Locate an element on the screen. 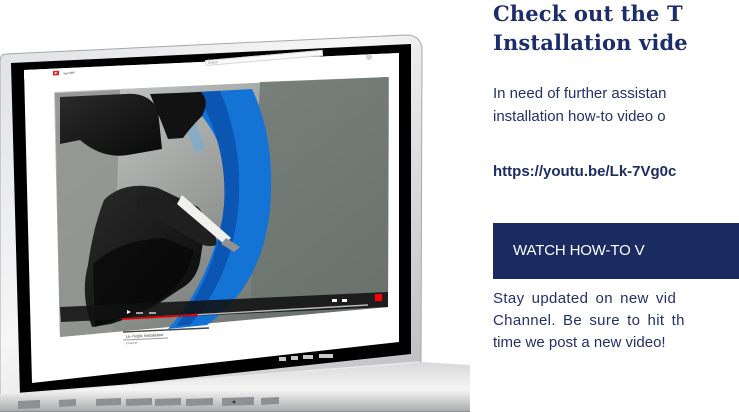 This screenshot has width=739, height=412. youtube-url-link: https://youtu.be/Lk-7Vg0c is located at coordinates (584, 172).